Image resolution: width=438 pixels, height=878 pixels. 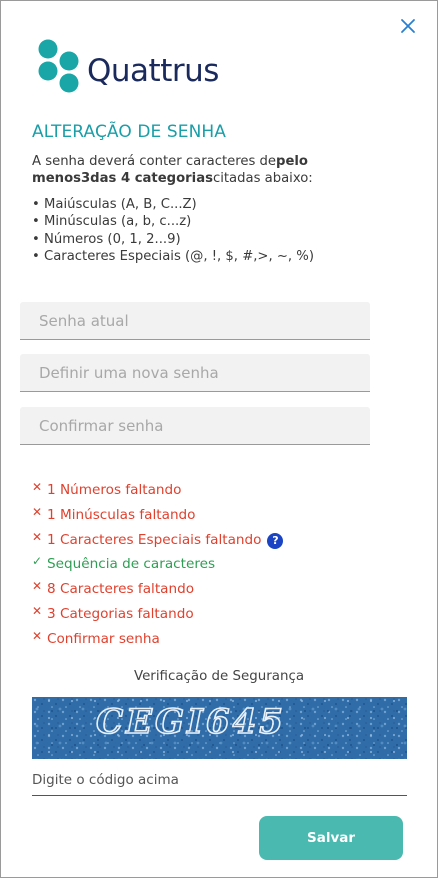 I want to click on rule-item: Números (0, 1, 2...9), so click(x=173, y=239).